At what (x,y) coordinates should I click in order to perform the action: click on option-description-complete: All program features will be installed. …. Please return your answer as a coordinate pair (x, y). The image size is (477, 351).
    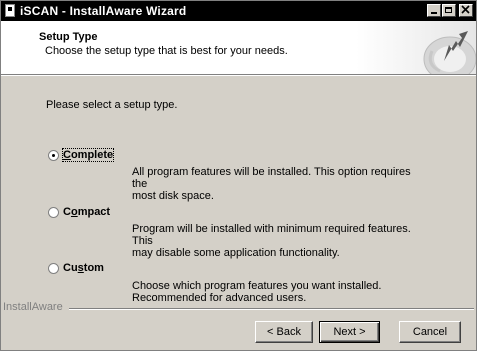
    Looking at the image, I should click on (271, 184).